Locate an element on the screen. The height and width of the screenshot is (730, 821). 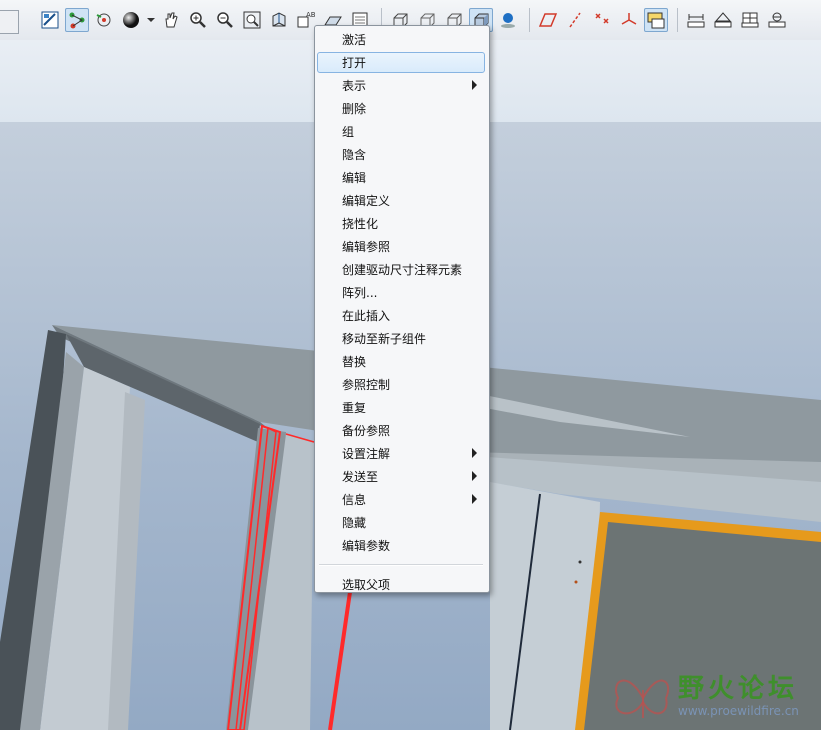
menu-item-label: 打开 is located at coordinates (354, 63).